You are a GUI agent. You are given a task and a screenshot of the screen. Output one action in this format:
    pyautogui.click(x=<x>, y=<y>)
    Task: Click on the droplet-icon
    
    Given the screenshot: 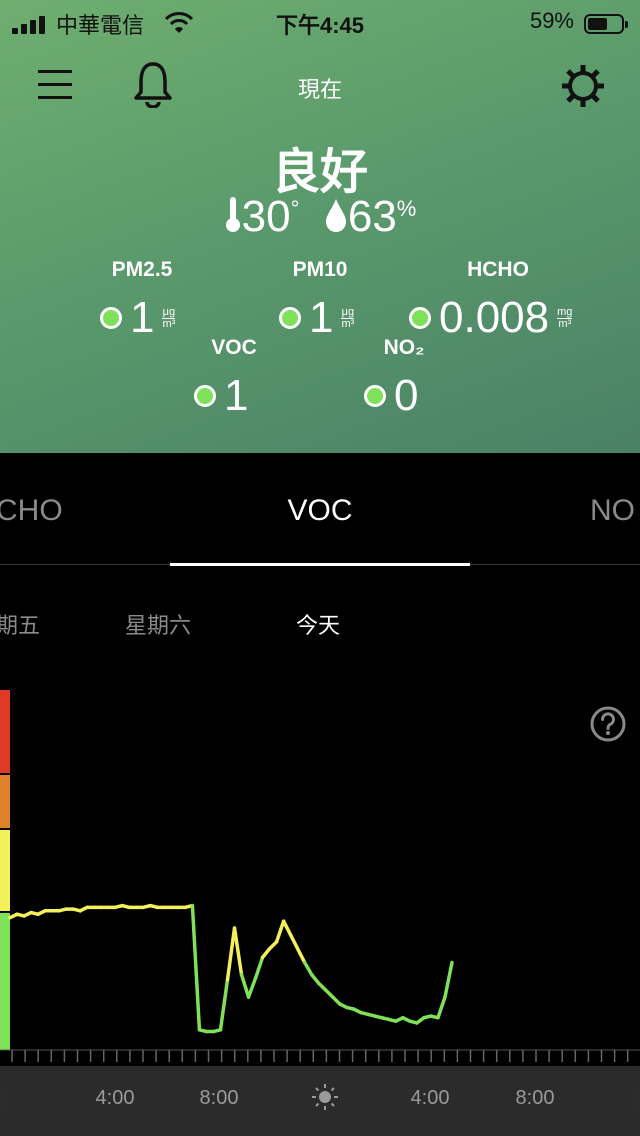 What is the action you would take?
    pyautogui.click(x=335, y=215)
    